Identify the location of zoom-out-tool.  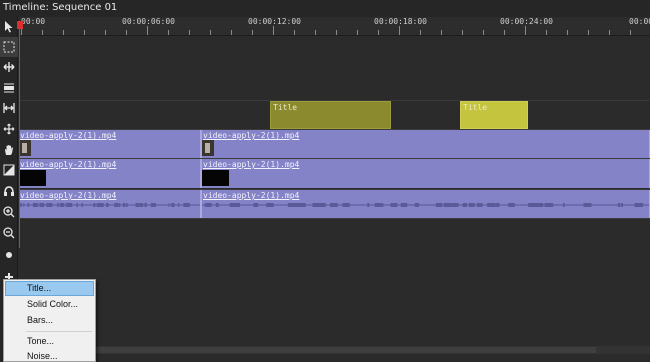
(9, 233).